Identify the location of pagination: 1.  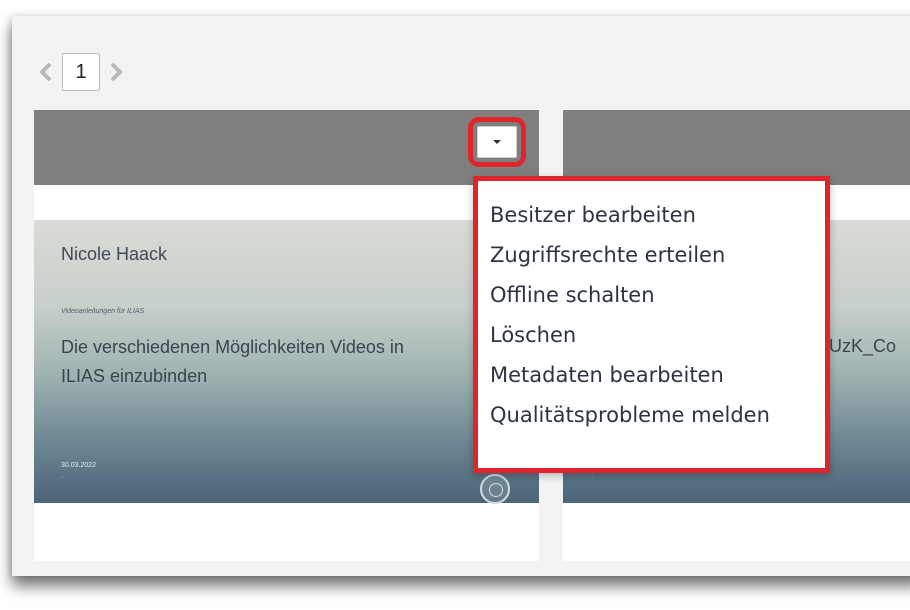
(81, 72).